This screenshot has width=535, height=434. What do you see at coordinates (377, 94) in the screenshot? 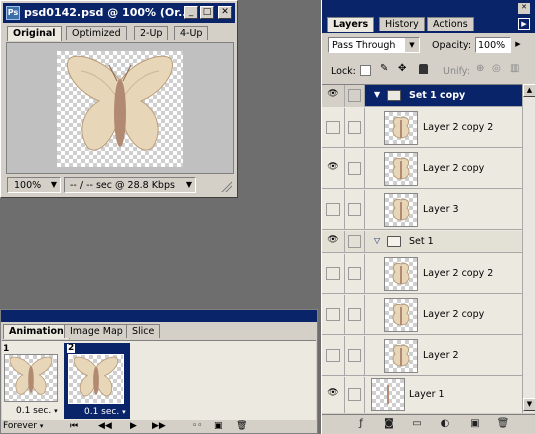
I see `expand-triangle-icon: ▼` at bounding box center [377, 94].